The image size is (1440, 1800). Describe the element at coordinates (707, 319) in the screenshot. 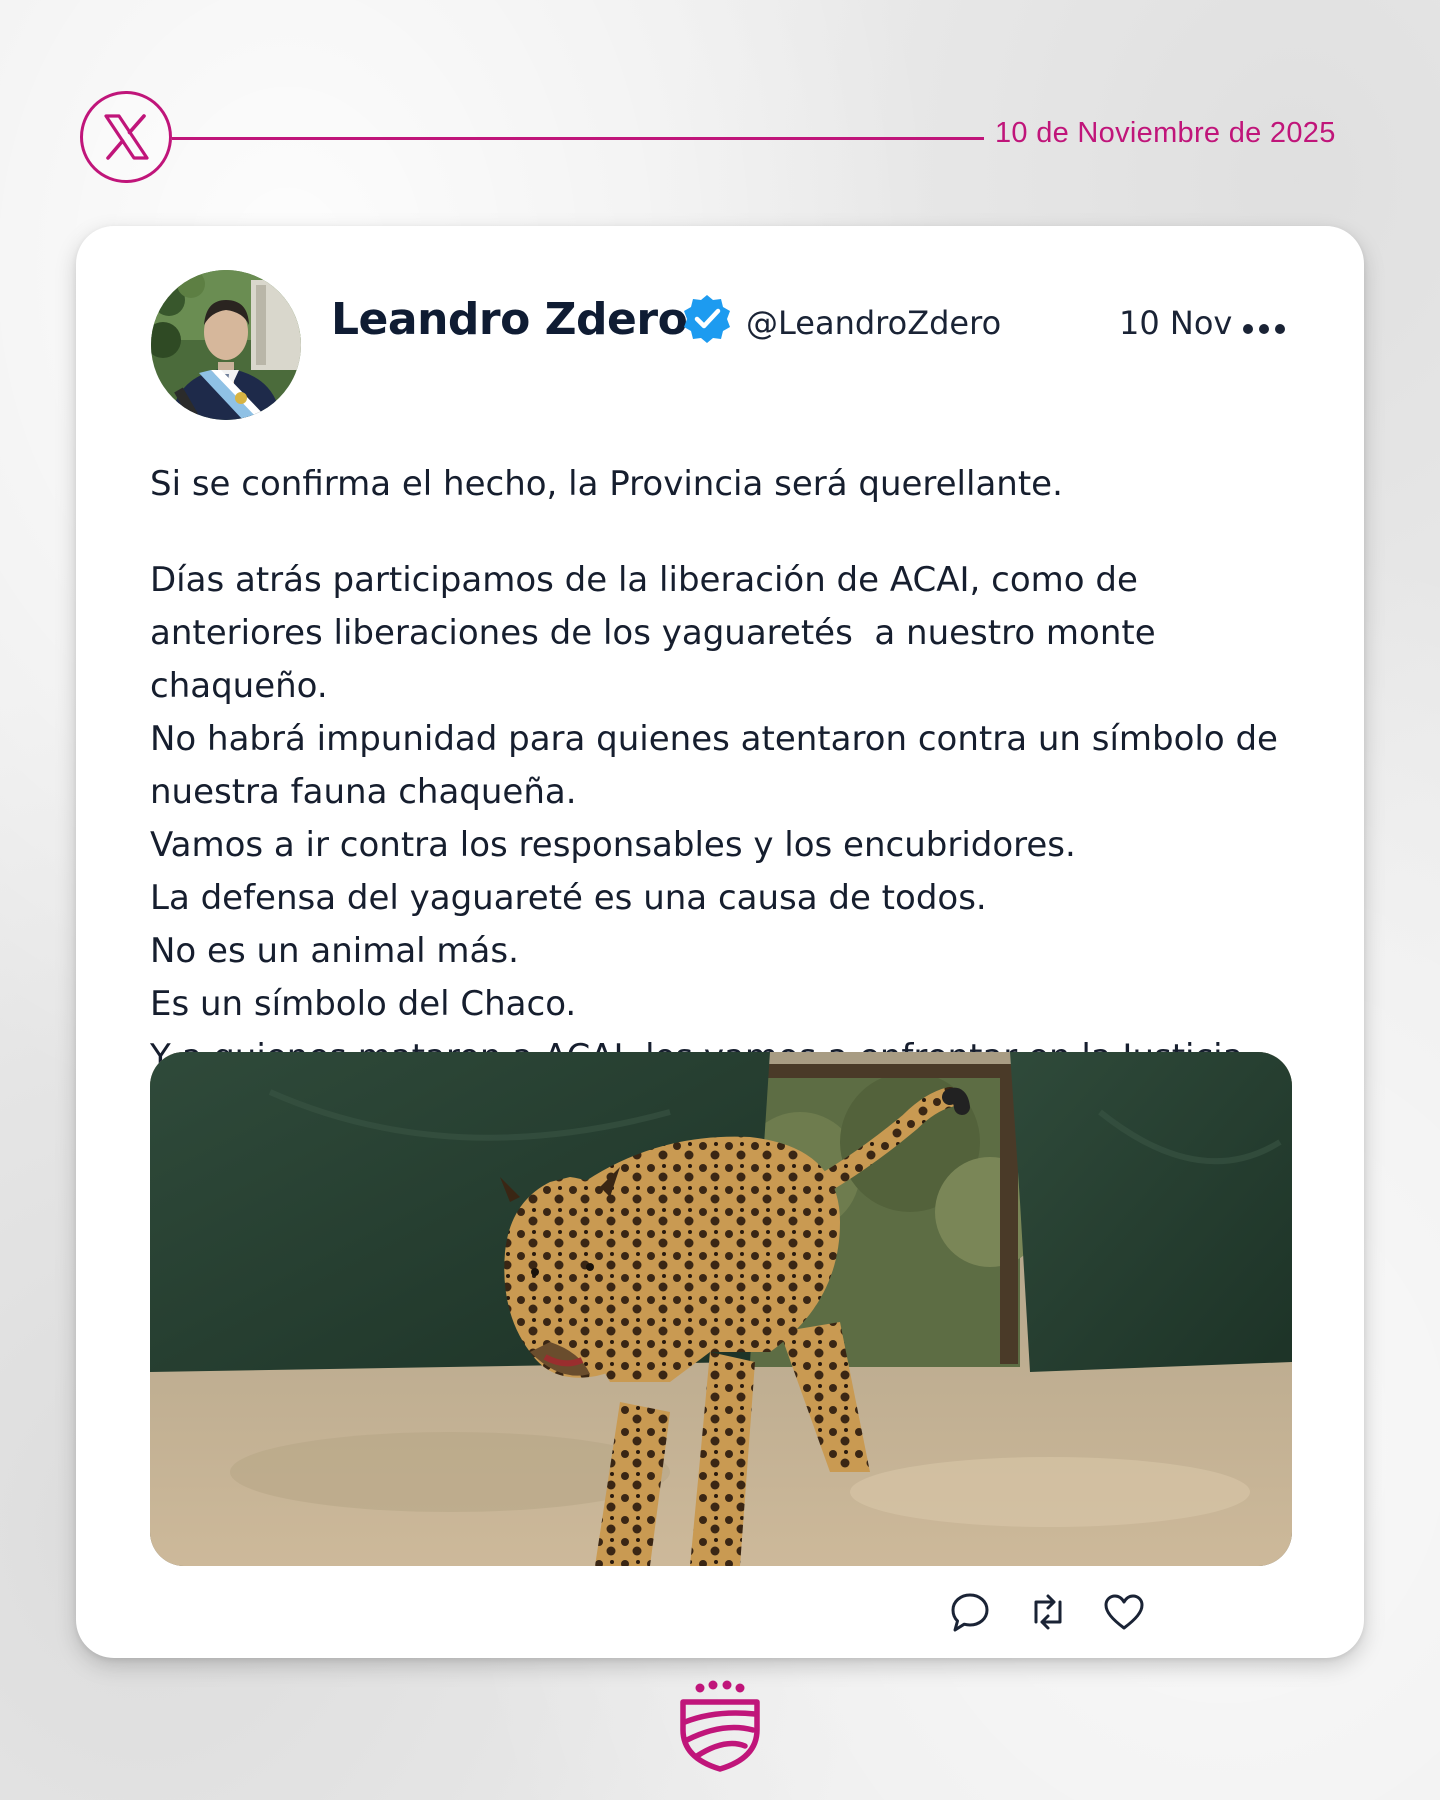

I see `verified-badge-icon` at that location.